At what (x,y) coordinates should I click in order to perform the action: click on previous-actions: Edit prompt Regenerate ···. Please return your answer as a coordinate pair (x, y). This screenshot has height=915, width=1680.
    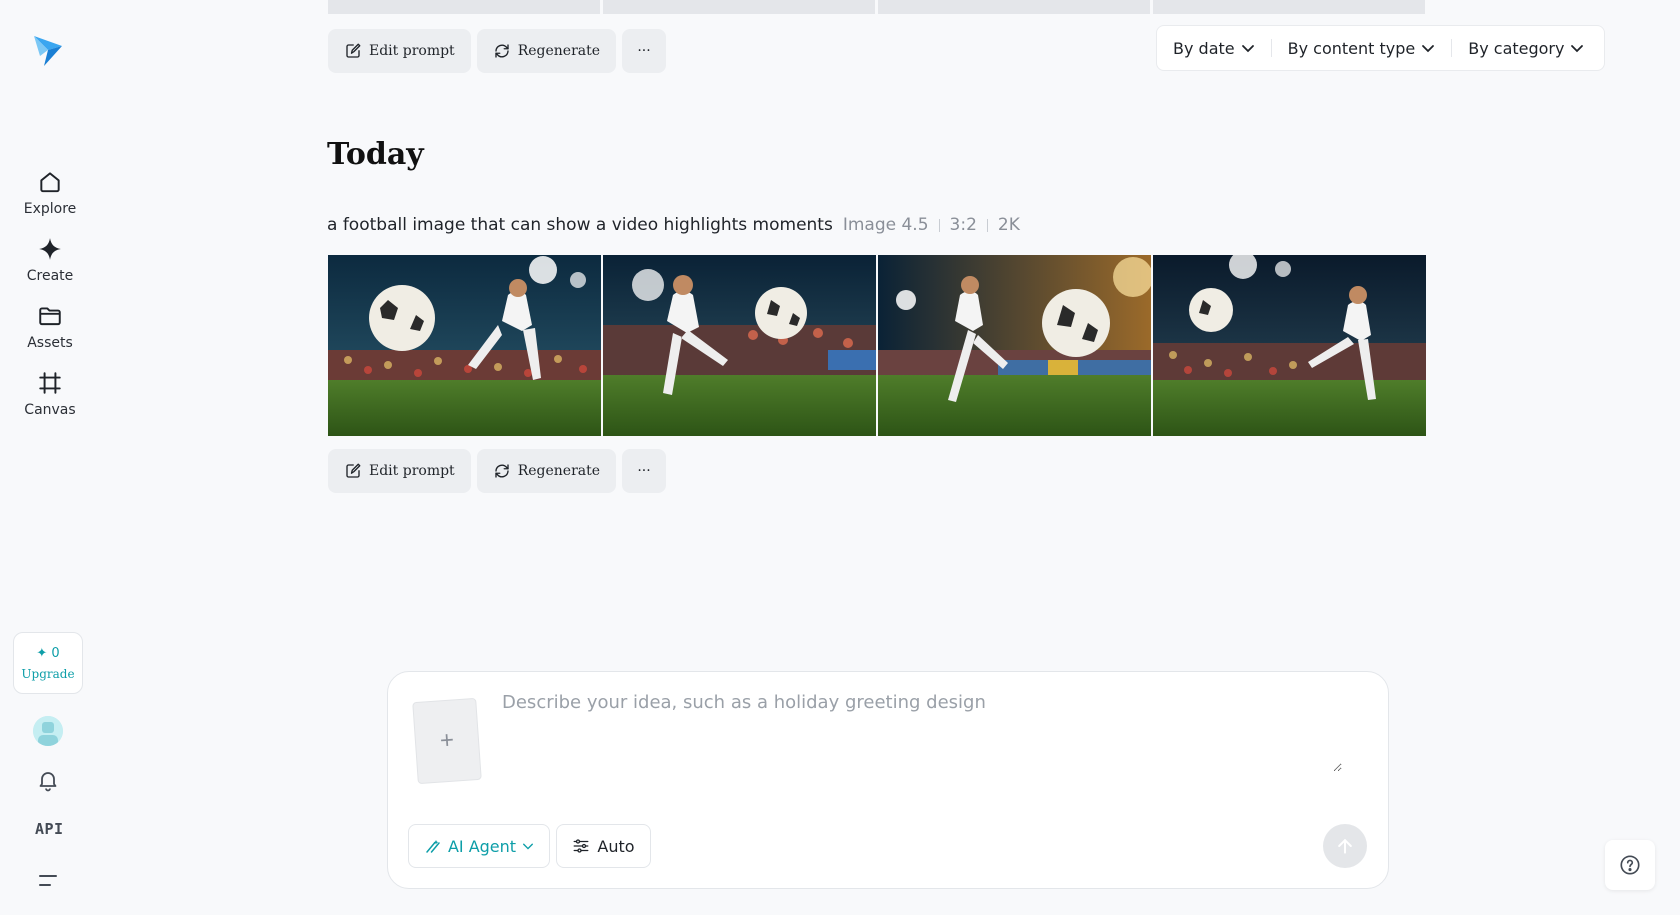
    Looking at the image, I should click on (497, 51).